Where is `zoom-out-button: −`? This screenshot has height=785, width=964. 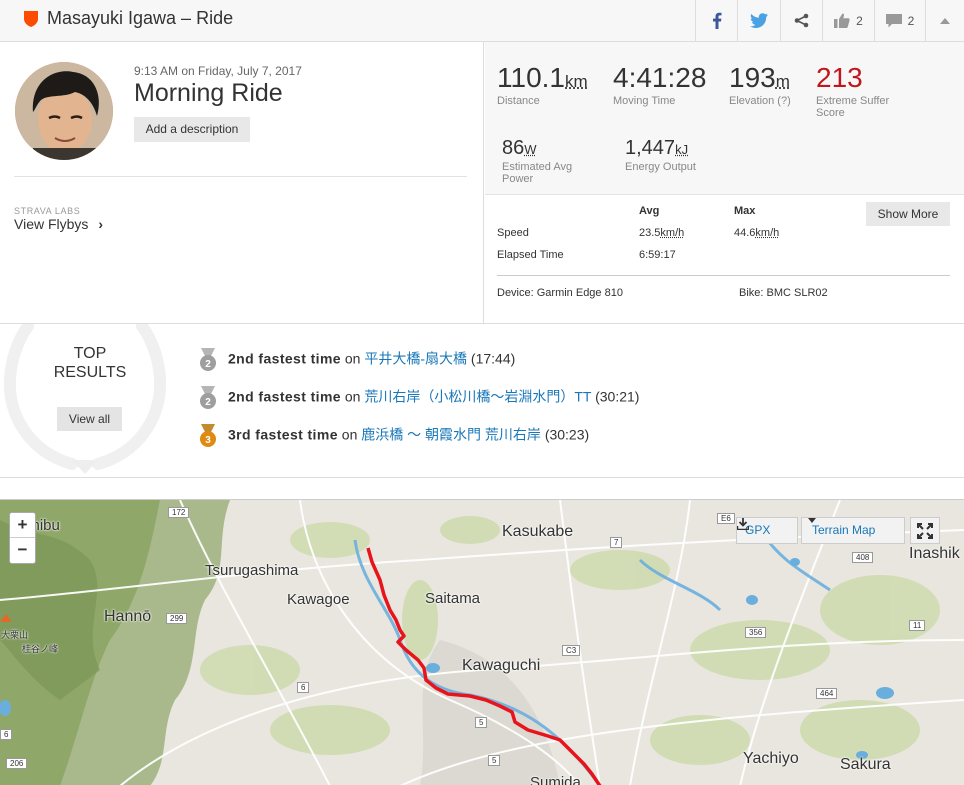 zoom-out-button: − is located at coordinates (22, 550).